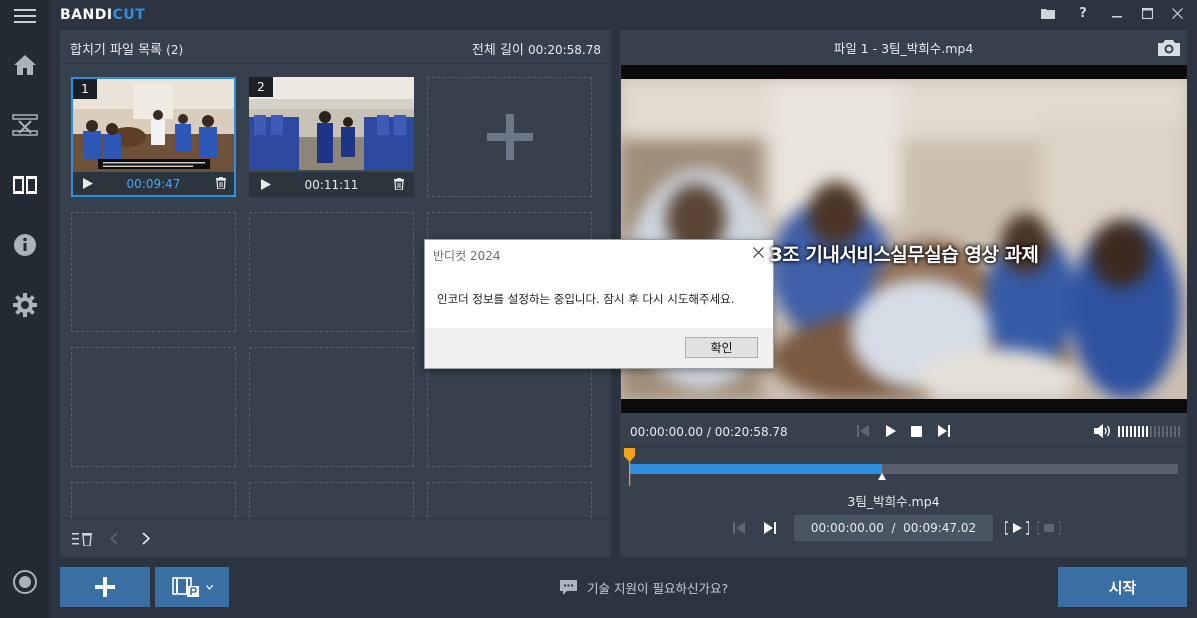 This screenshot has height=618, width=1197. I want to click on dialog-message: 인코더 정보를 설정하는 중입니다. 잠시 후 다시 시도해주세요., so click(586, 299).